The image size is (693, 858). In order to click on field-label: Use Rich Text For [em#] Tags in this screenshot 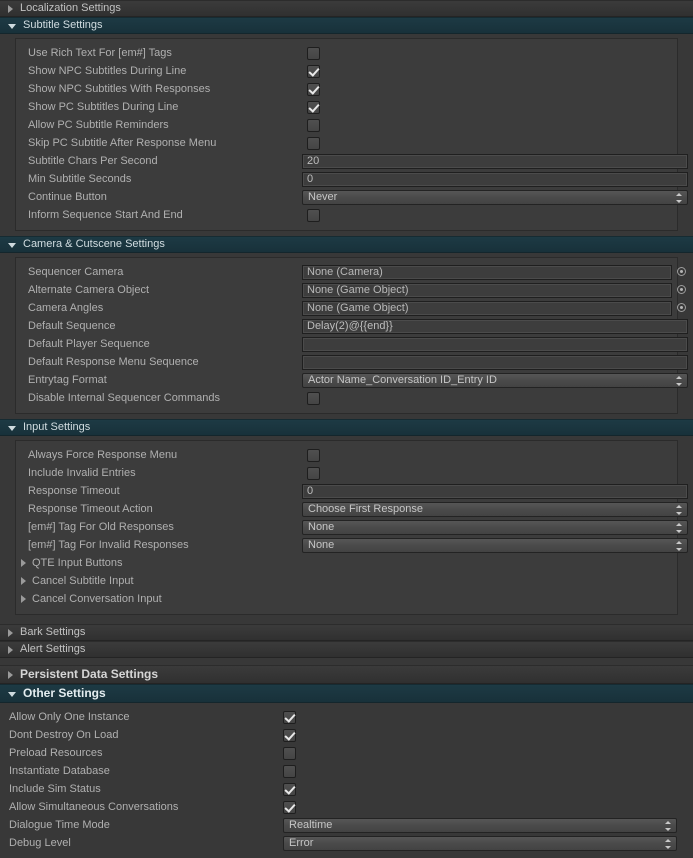, I will do `click(100, 53)`.